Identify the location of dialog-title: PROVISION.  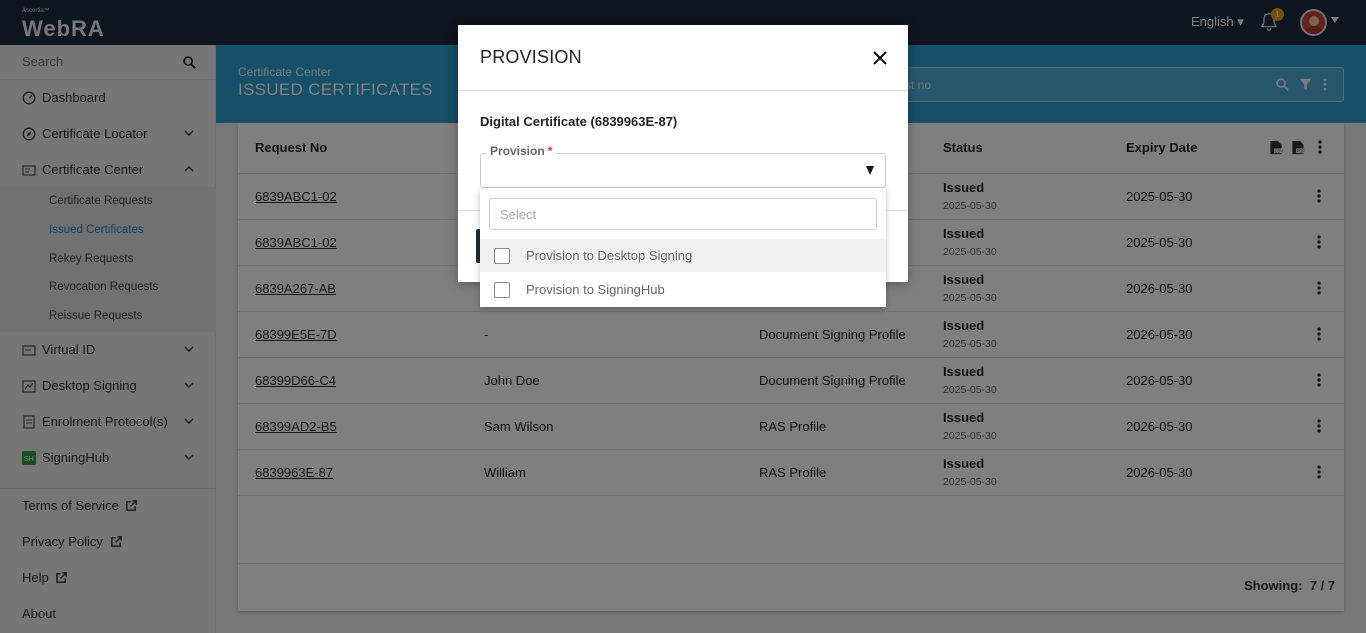
(531, 57).